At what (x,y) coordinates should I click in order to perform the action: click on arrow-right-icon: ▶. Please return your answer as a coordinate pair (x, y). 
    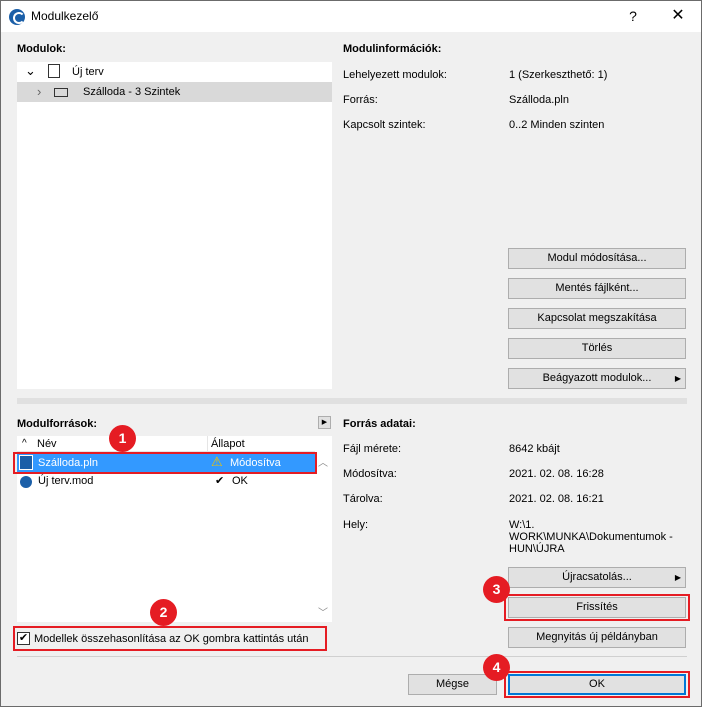
    Looking at the image, I should click on (324, 422).